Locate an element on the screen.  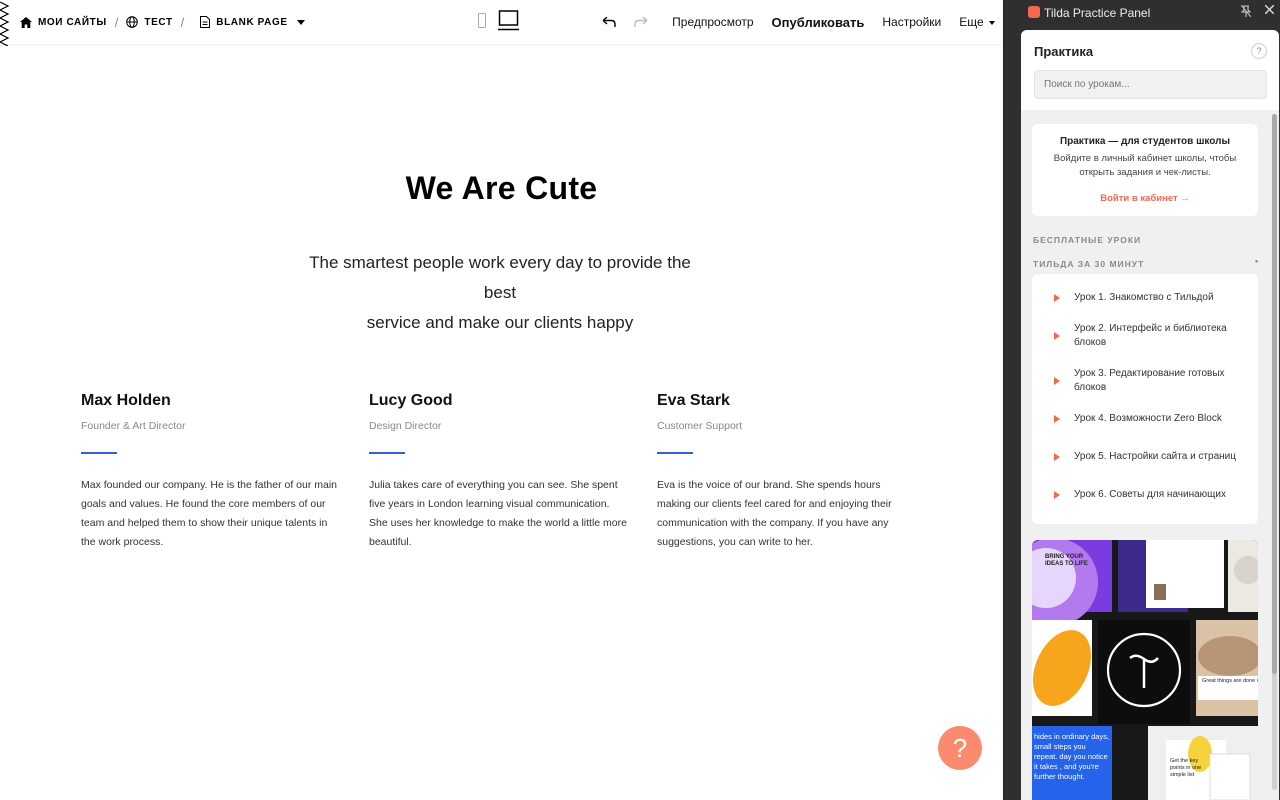
page-name-label: BLANK PAGE is located at coordinates (252, 22).